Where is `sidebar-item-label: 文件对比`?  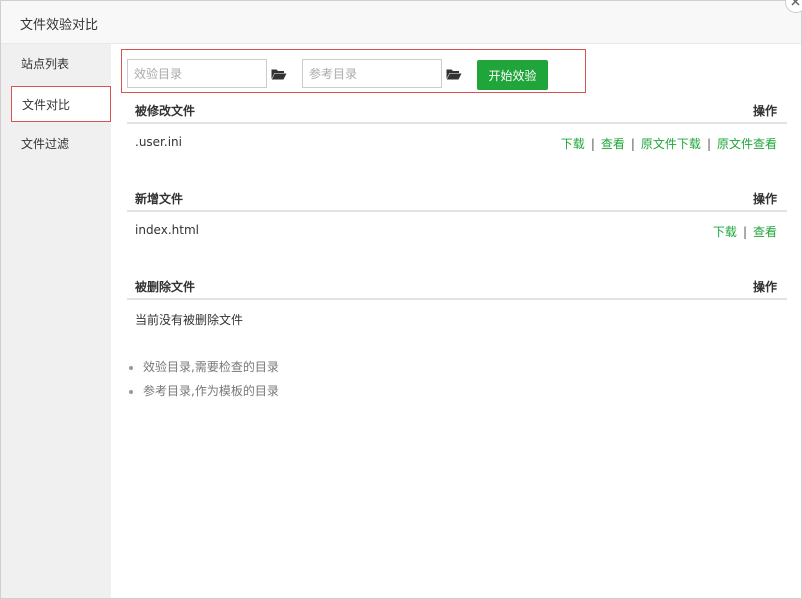
sidebar-item-label: 文件对比 is located at coordinates (46, 105).